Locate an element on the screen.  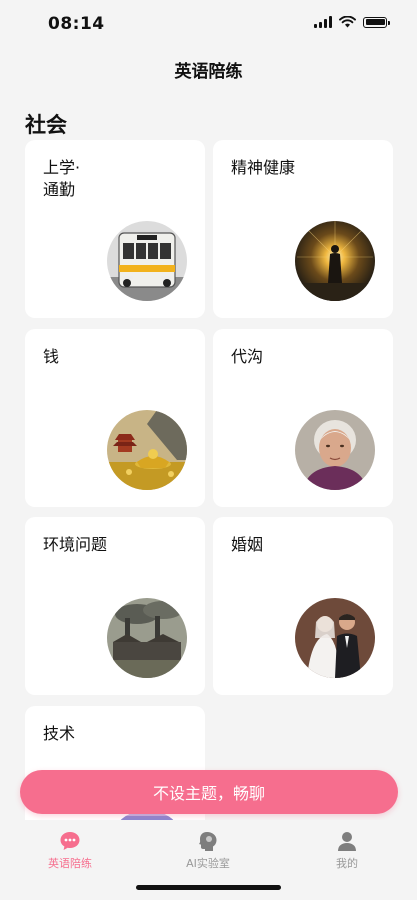
battery-icon is located at coordinates (376, 22).